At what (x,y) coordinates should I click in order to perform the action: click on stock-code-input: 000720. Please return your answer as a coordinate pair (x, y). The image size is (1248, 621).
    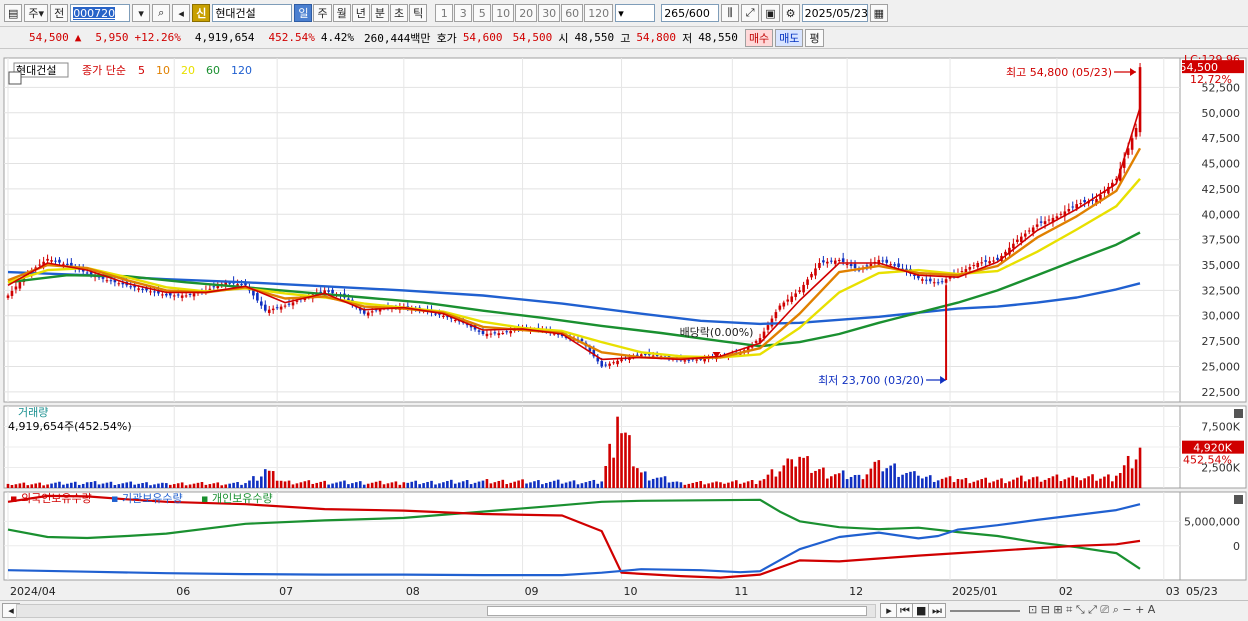
    Looking at the image, I should click on (100, 13).